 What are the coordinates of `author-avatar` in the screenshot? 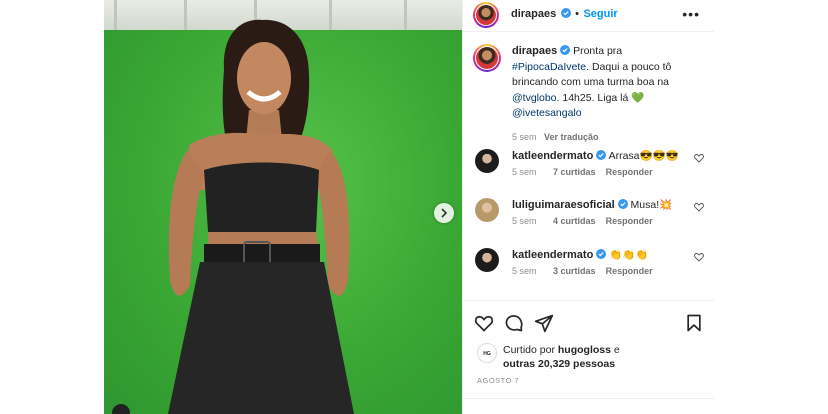 It's located at (486, 15).